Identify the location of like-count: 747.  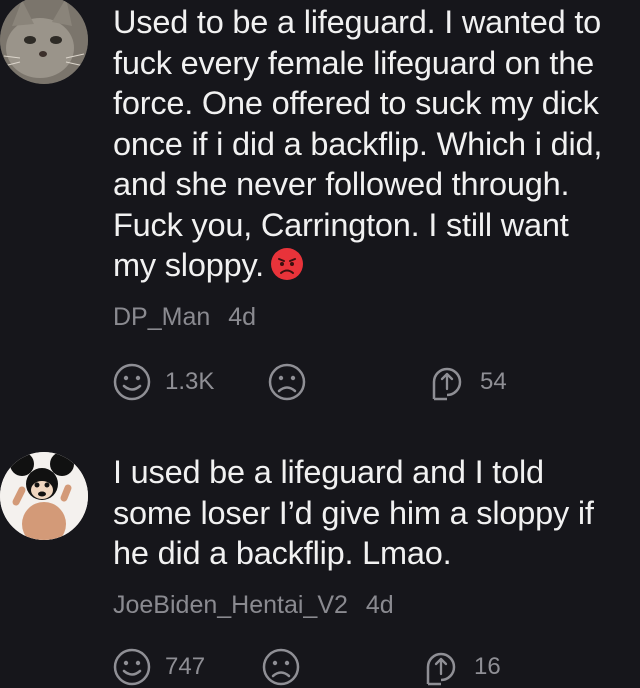
(185, 666).